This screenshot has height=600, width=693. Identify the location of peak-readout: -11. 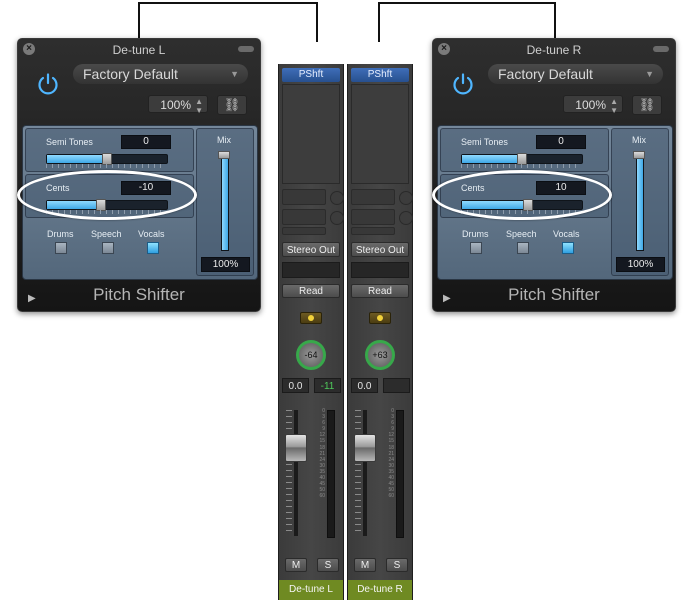
(327, 385).